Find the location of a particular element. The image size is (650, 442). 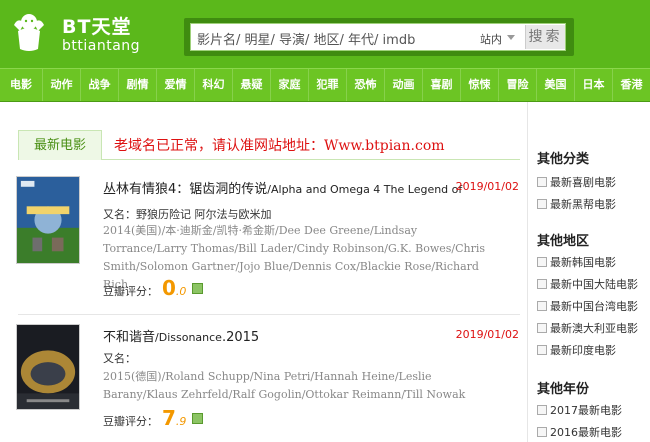

tab-latest-movies: 最新电影 is located at coordinates (60, 145).